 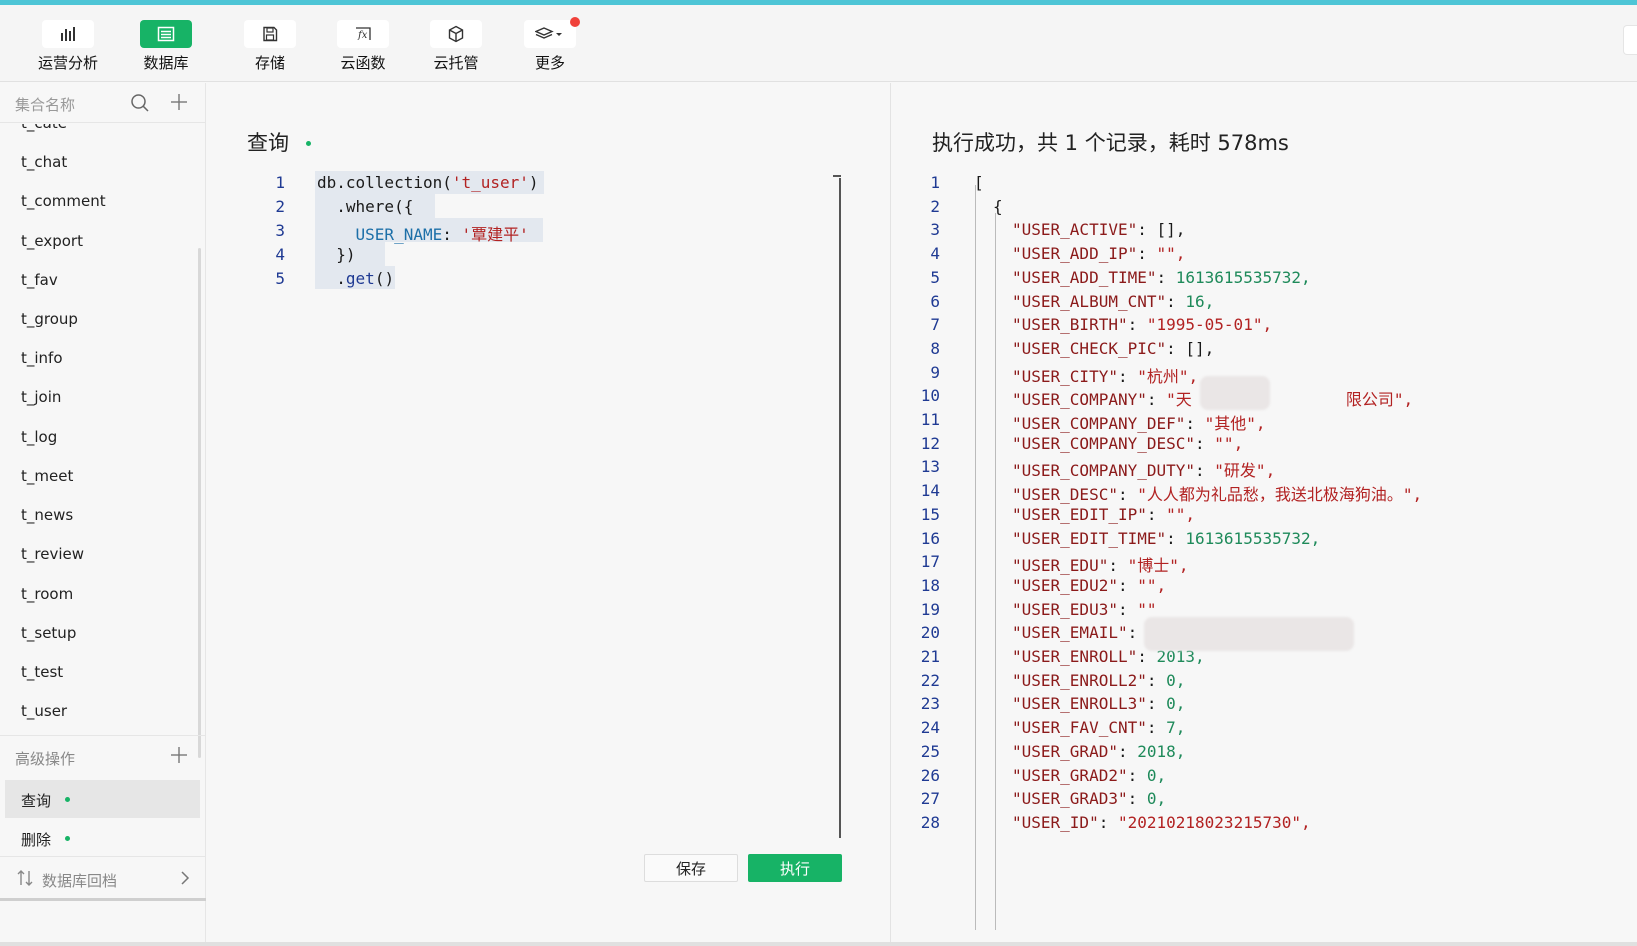 I want to click on result-title: 执行成功，共 1 个记录，耗时 578ms, so click(x=1110, y=143).